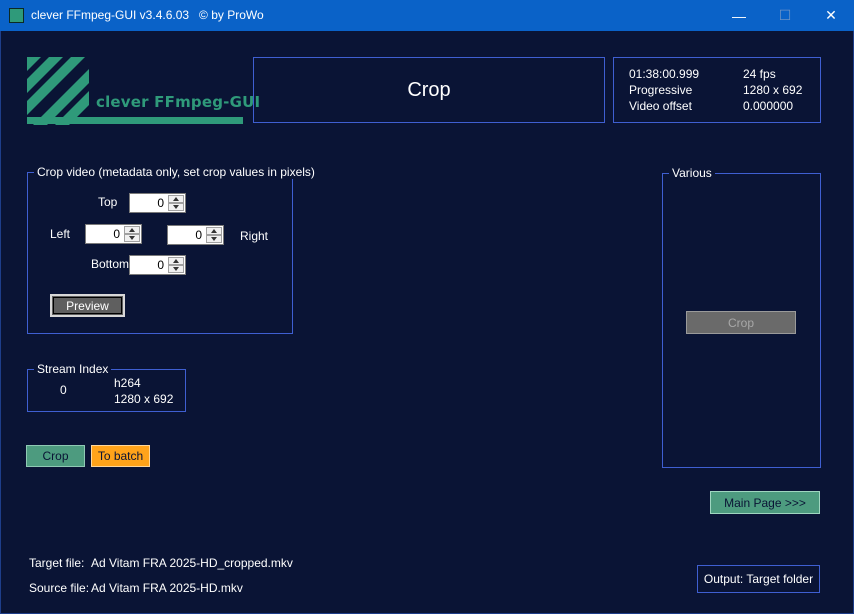 This screenshot has height=614, width=854. I want to click on top-increment-icon, so click(176, 199).